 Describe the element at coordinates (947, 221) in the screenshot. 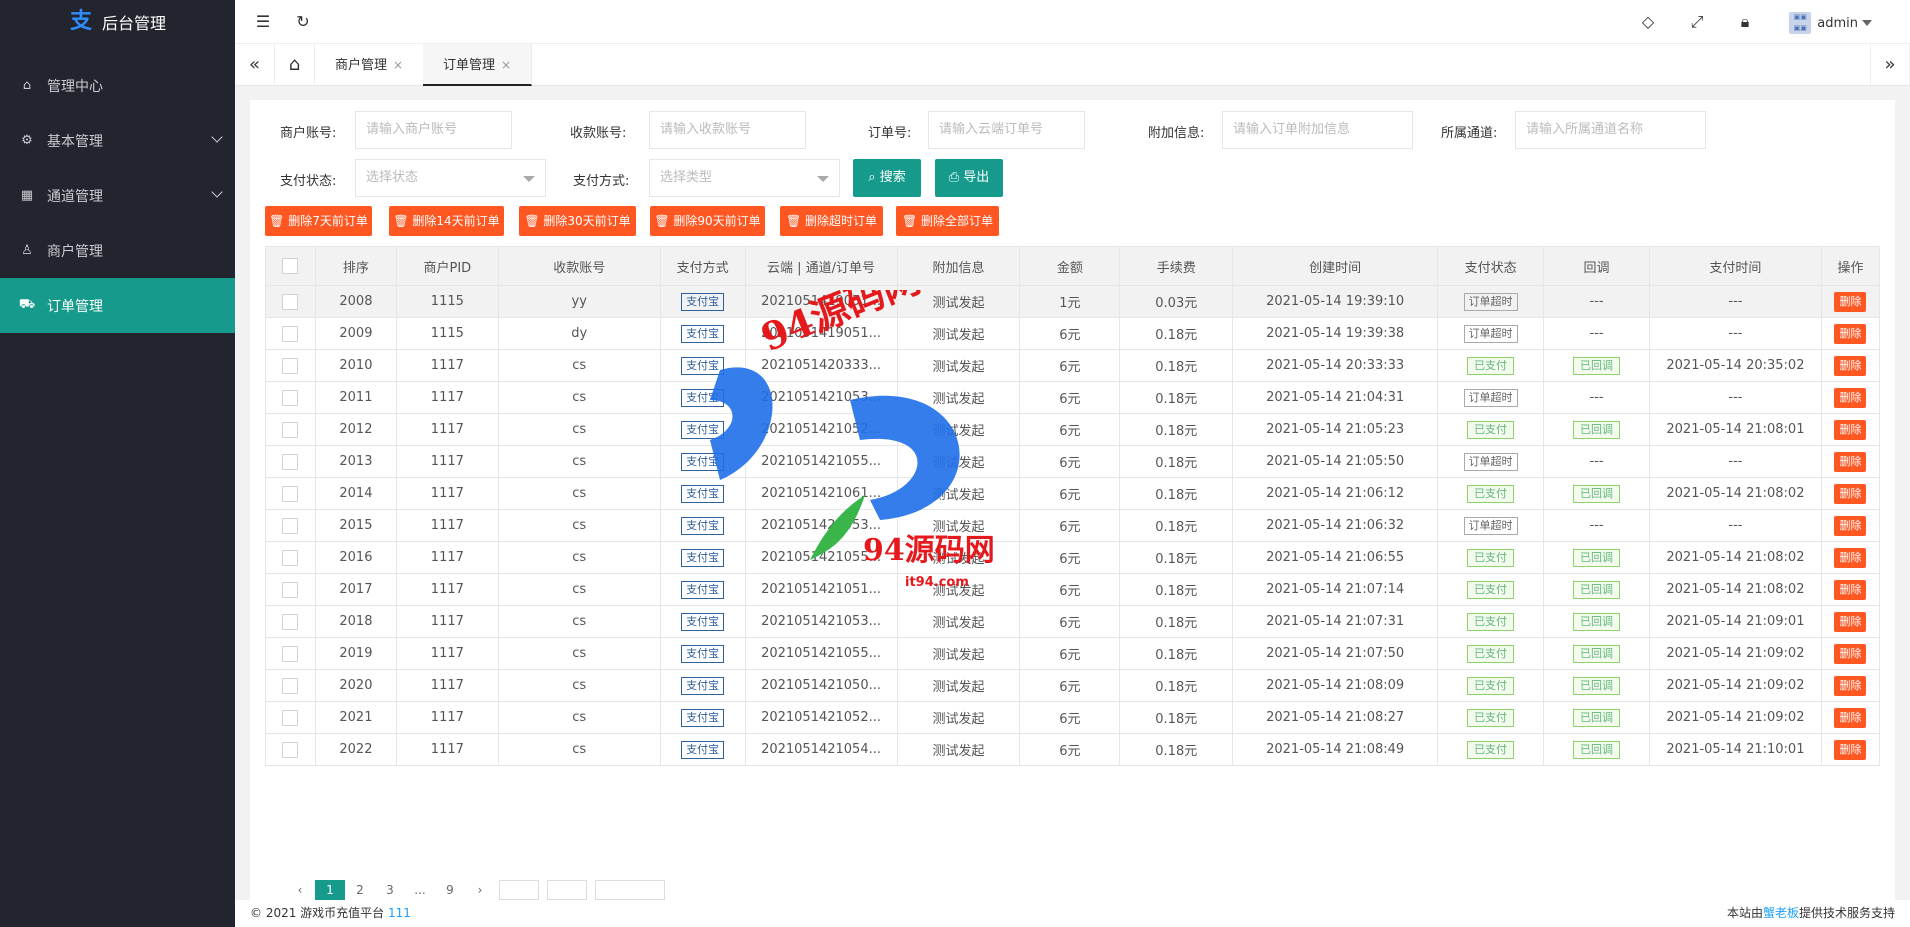

I see `delete-all-button: 🗑︎ 删除全部订单` at that location.